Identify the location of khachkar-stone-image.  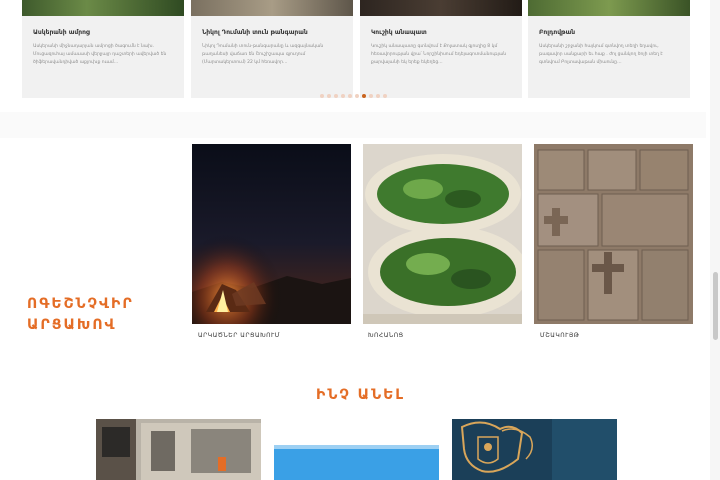
(613, 234).